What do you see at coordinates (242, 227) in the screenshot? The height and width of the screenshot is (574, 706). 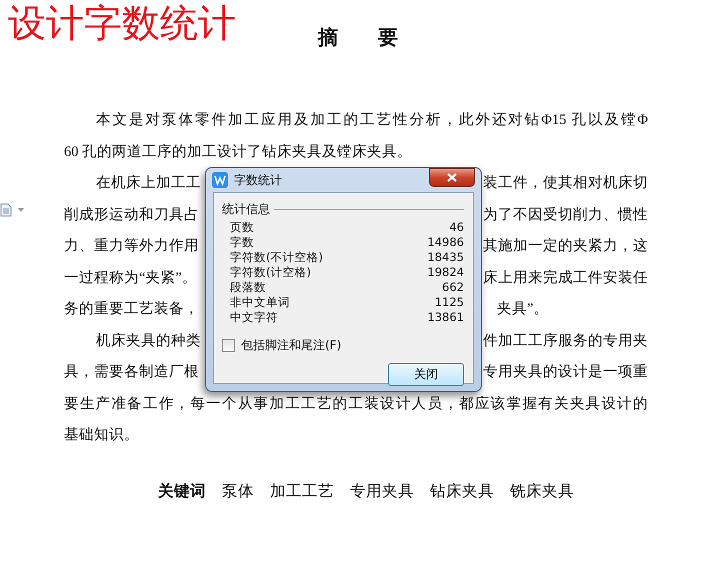 I see `stat-label: 页数` at bounding box center [242, 227].